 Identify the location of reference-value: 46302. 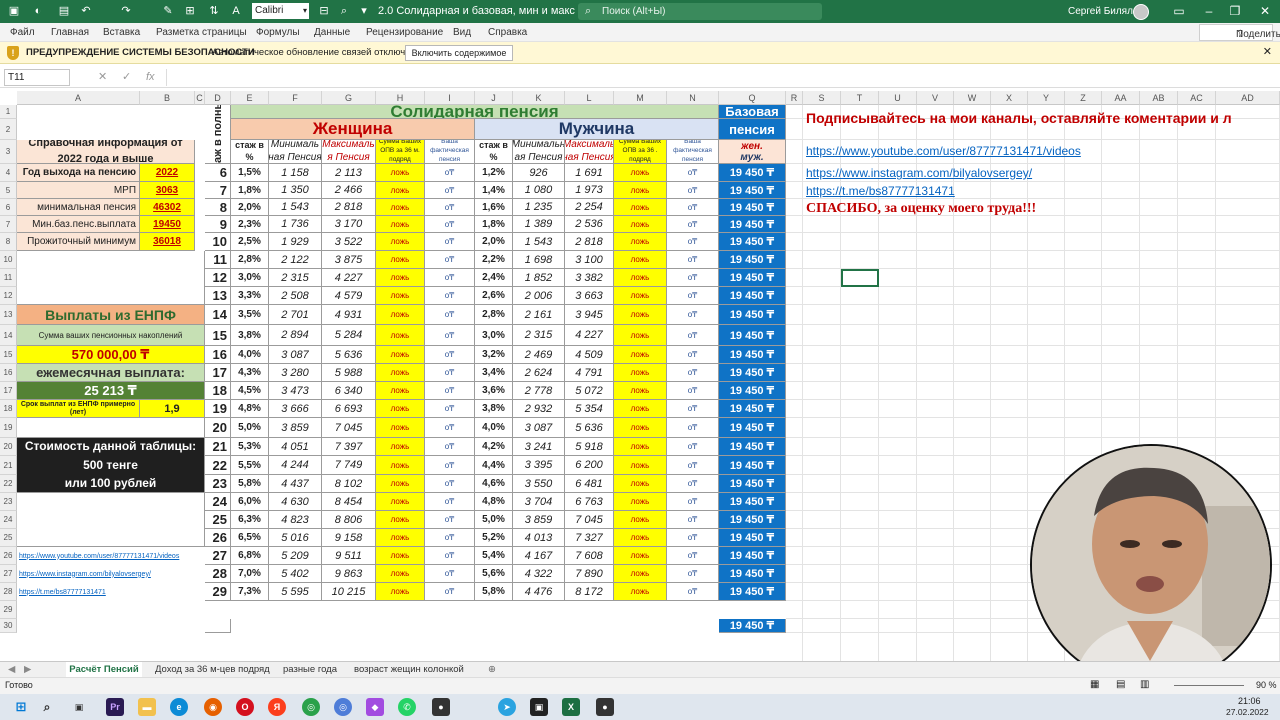
(167, 207).